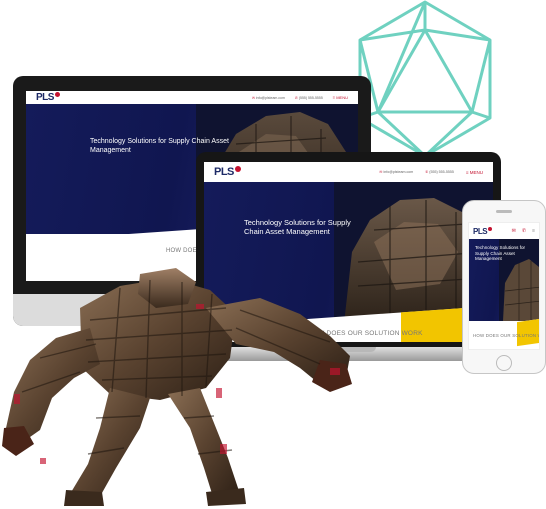 The image size is (546, 509). I want to click on icosahedron-graphic, so click(425, 79).